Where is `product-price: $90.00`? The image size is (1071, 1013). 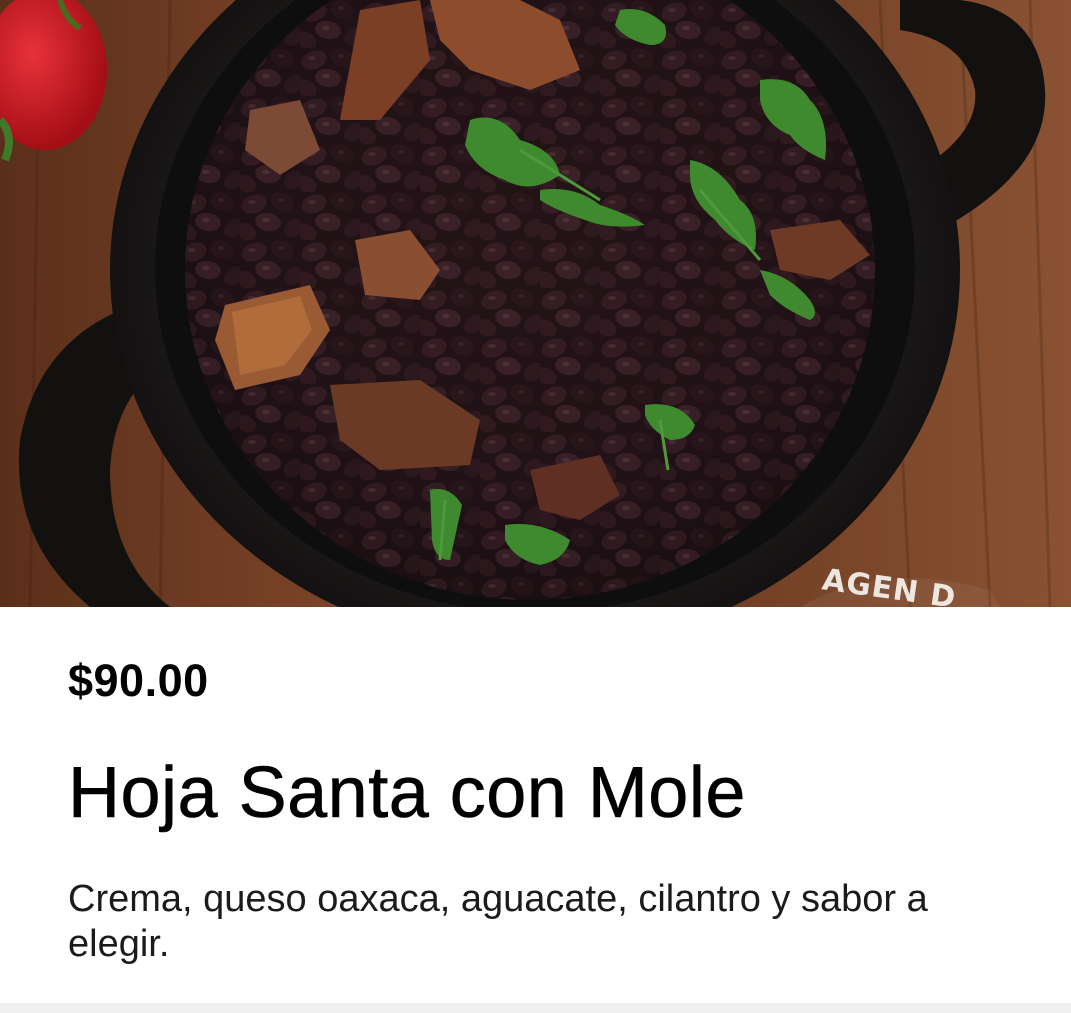
product-price: $90.00 is located at coordinates (138, 680).